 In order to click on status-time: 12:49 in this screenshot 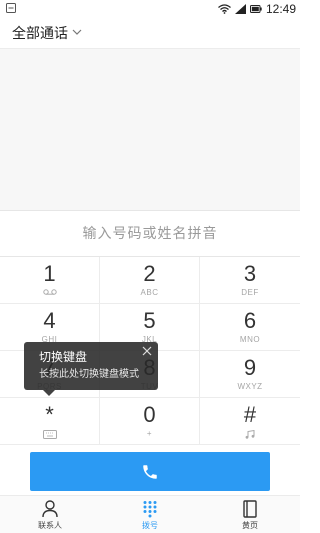, I will do `click(280, 9)`.